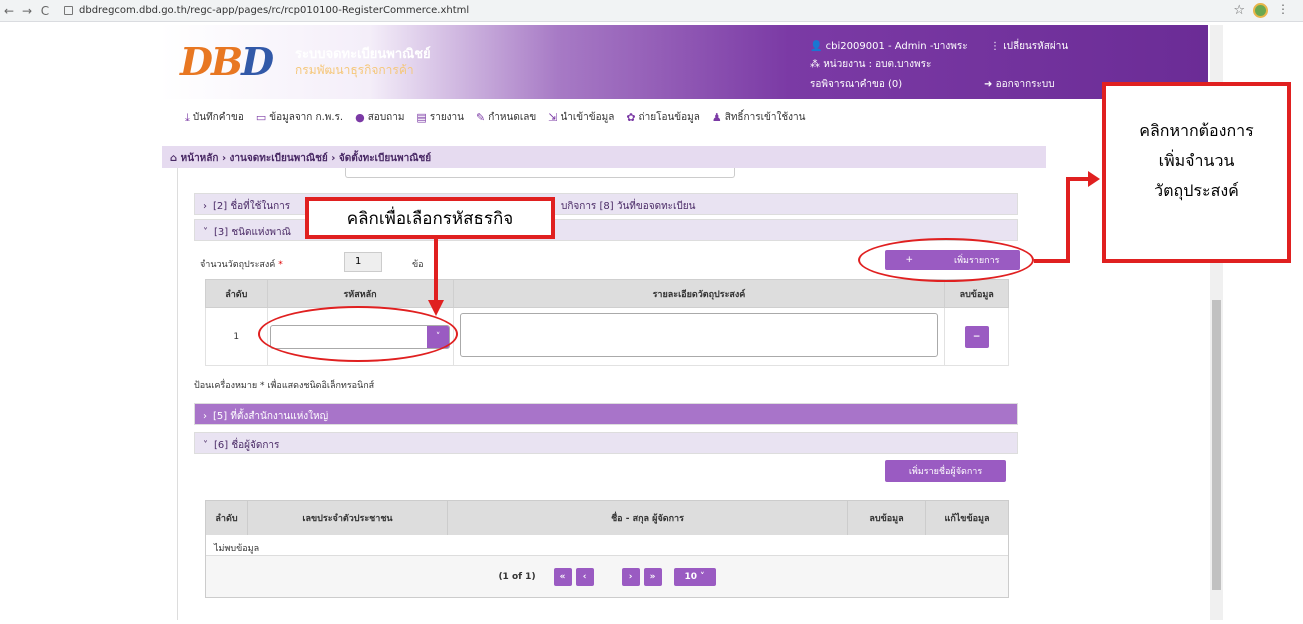 The image size is (1303, 624). Describe the element at coordinates (436, 308) in the screenshot. I see `arrow-head-down` at that location.